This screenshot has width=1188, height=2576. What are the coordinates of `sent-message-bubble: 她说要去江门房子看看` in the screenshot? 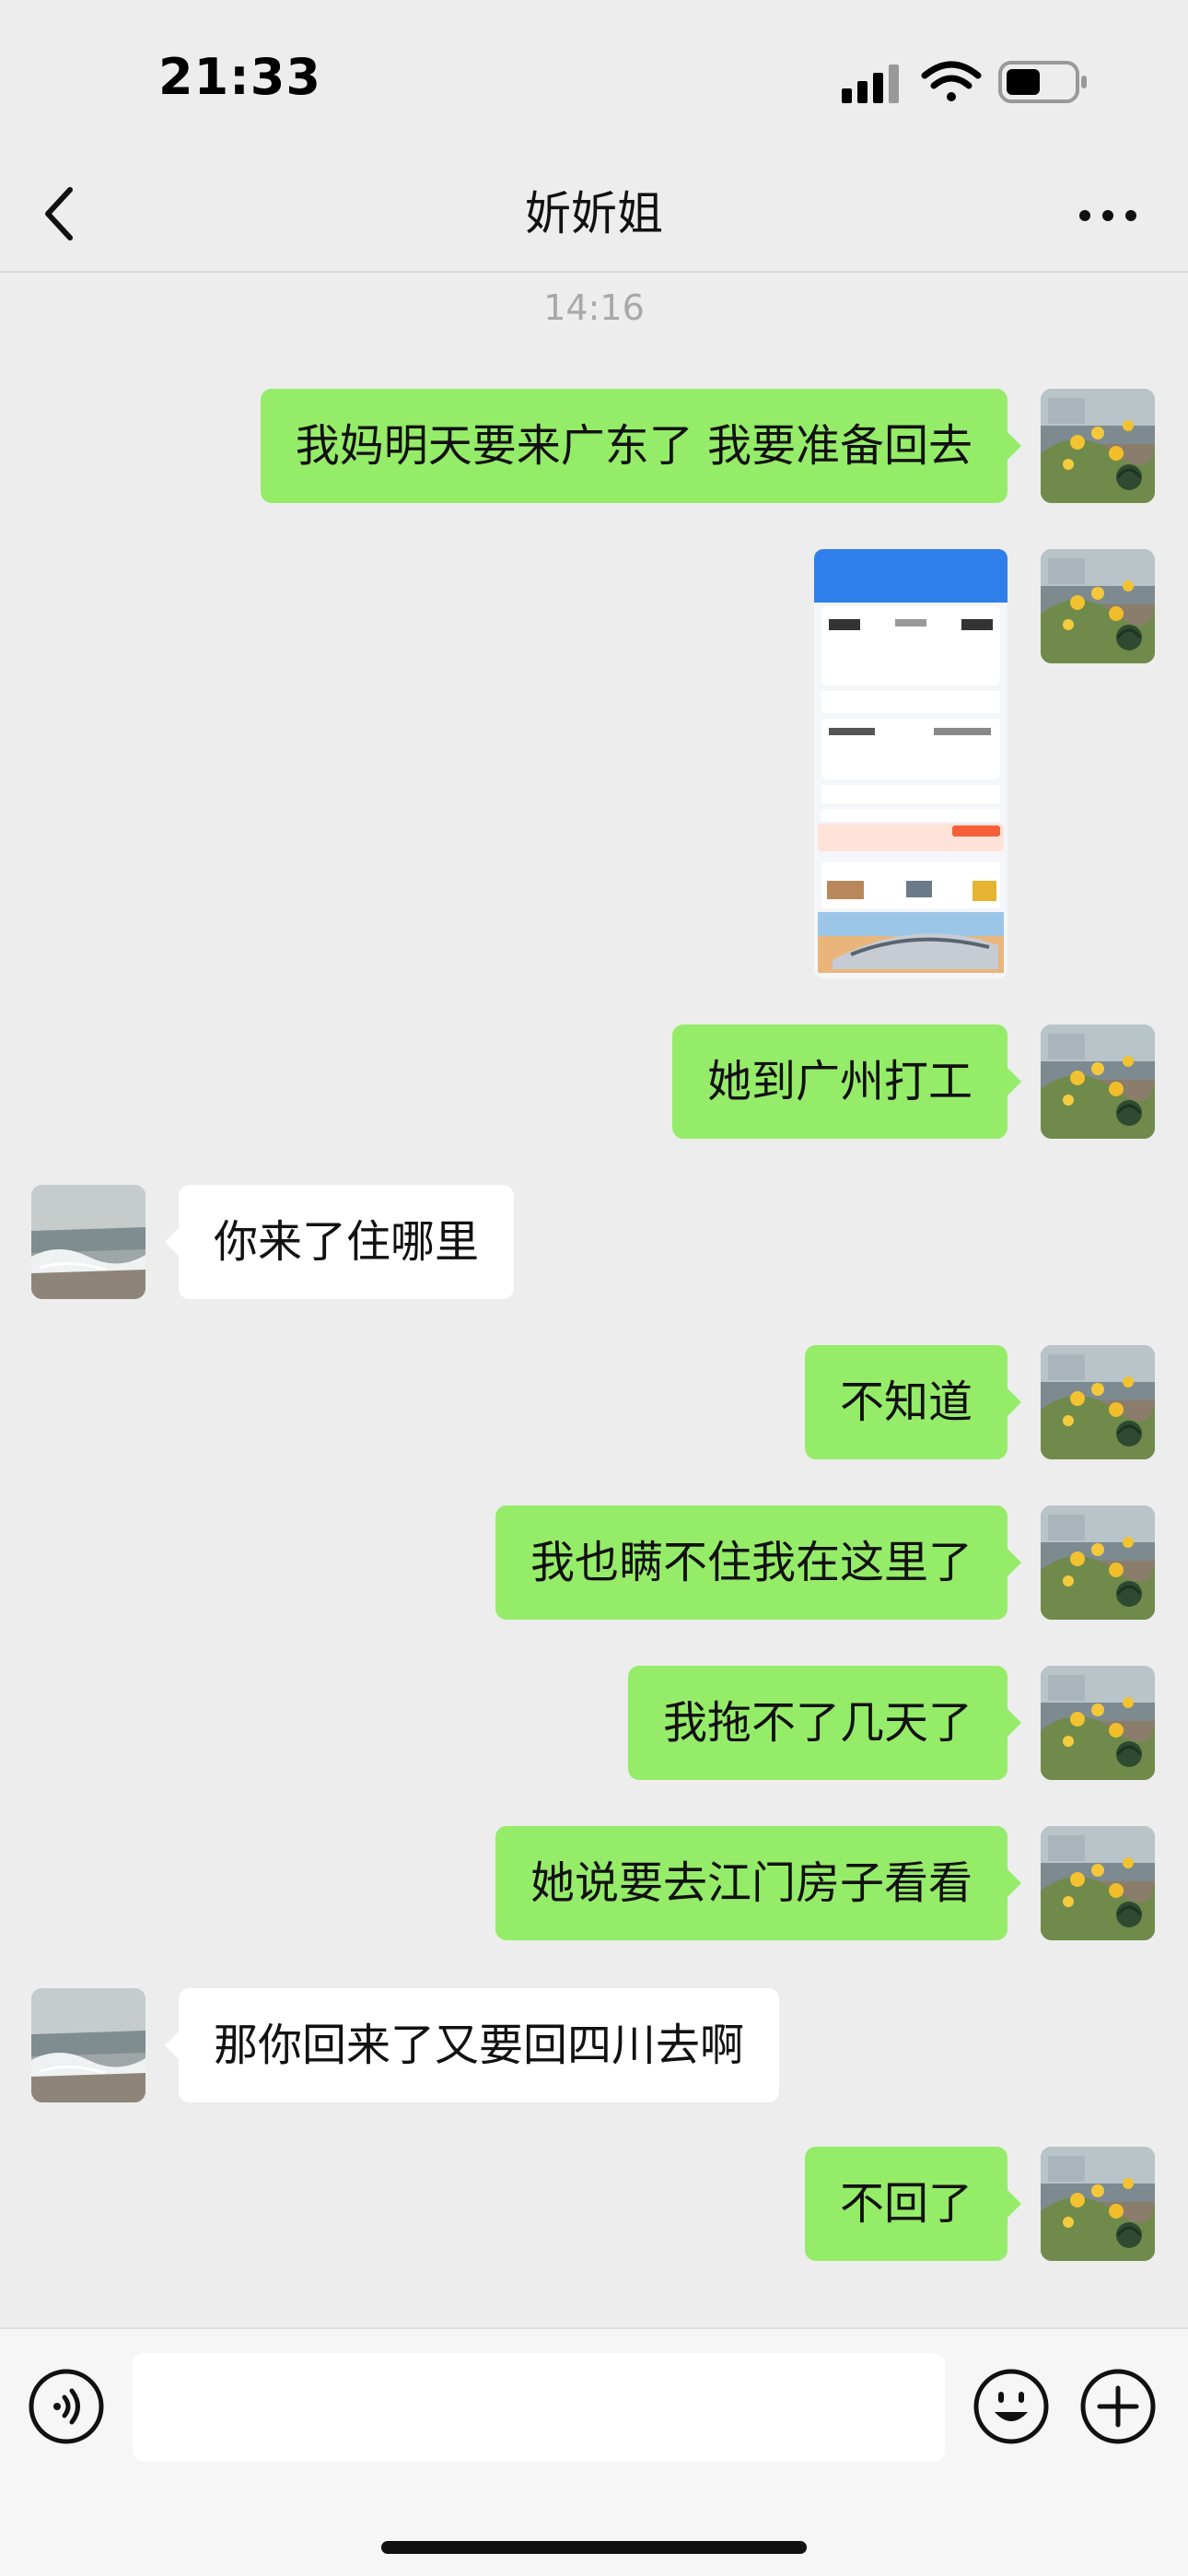 It's located at (758, 1883).